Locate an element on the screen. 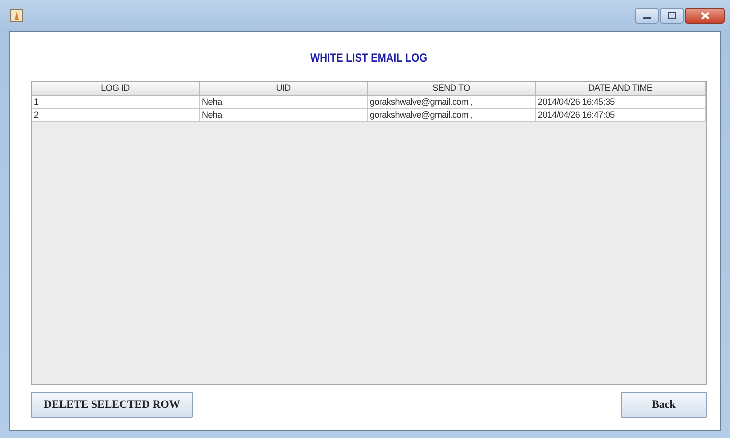 The image size is (730, 438). column-header: DATE AND TIME is located at coordinates (621, 89).